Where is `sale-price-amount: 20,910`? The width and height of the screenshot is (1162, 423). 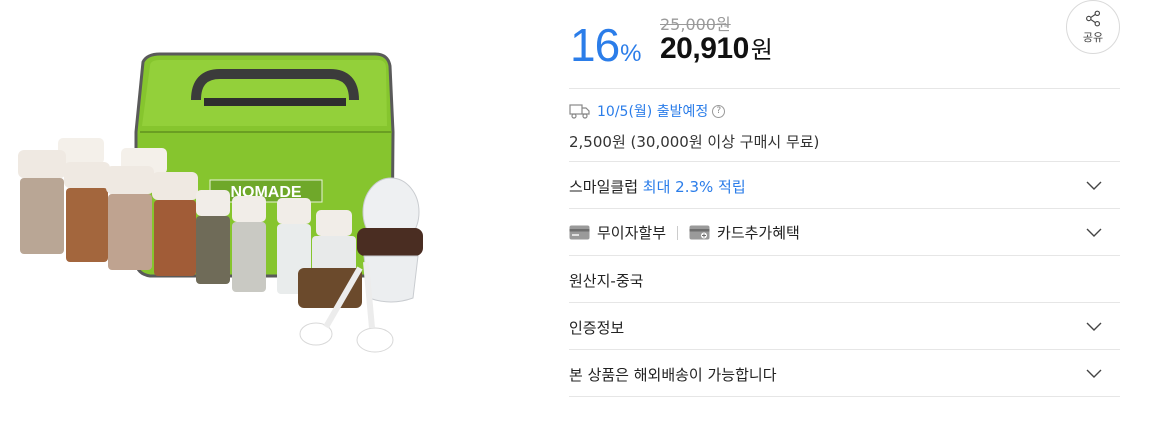
sale-price-amount: 20,910 is located at coordinates (704, 48).